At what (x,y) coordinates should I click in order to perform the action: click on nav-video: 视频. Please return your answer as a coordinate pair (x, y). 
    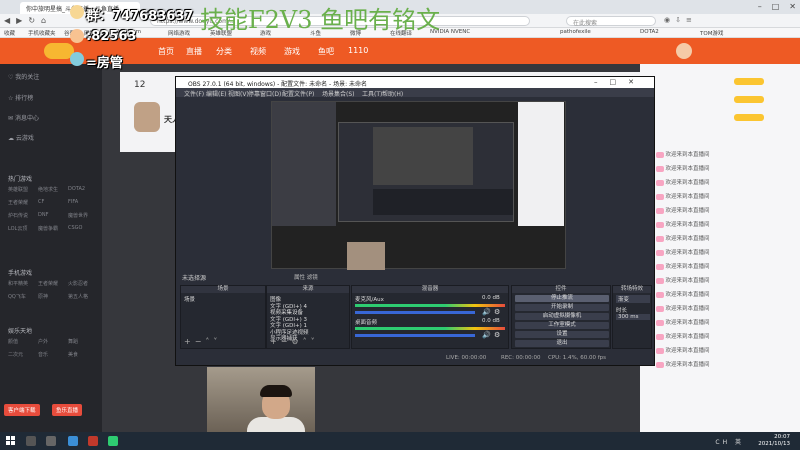
    Looking at the image, I should click on (258, 51).